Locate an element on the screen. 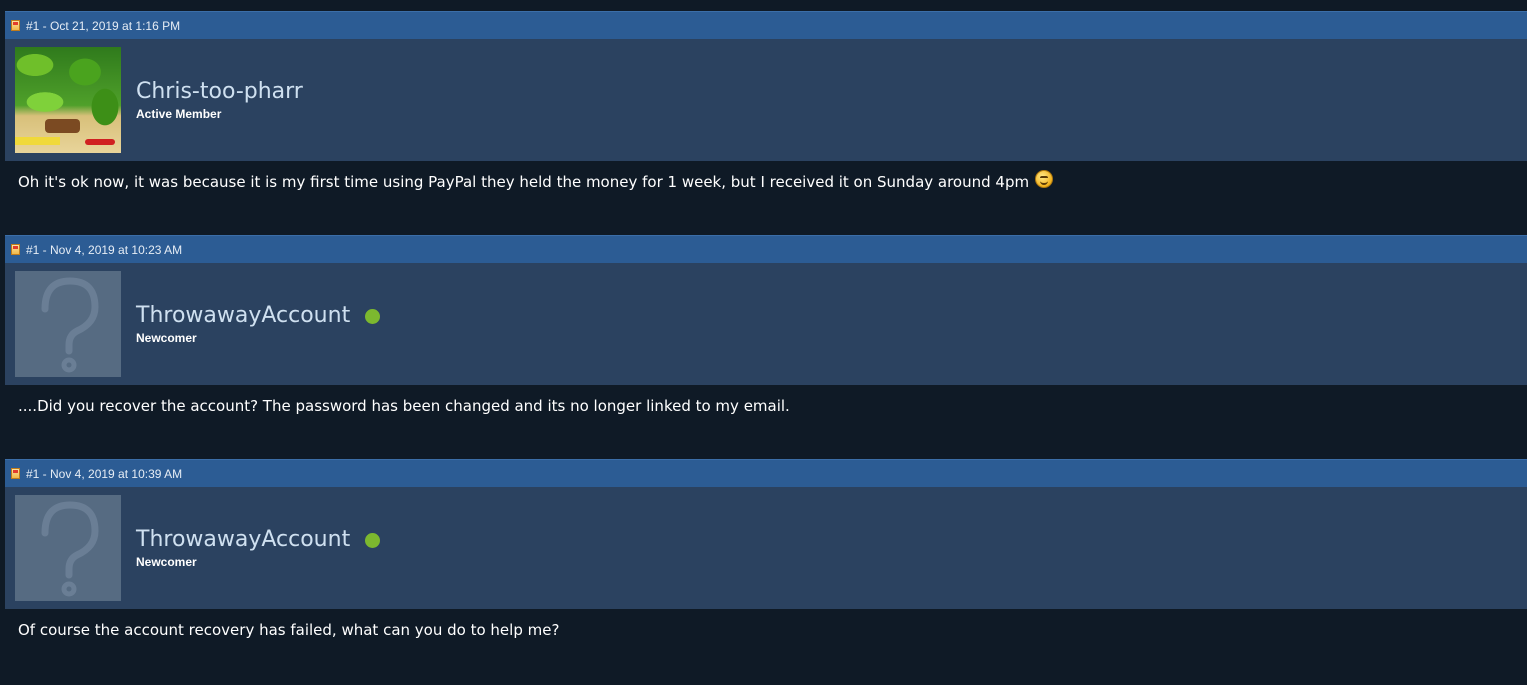 This screenshot has height=685, width=1527. post-header: #1 - Oct 21, 2019 at 1:16 PM is located at coordinates (766, 25).